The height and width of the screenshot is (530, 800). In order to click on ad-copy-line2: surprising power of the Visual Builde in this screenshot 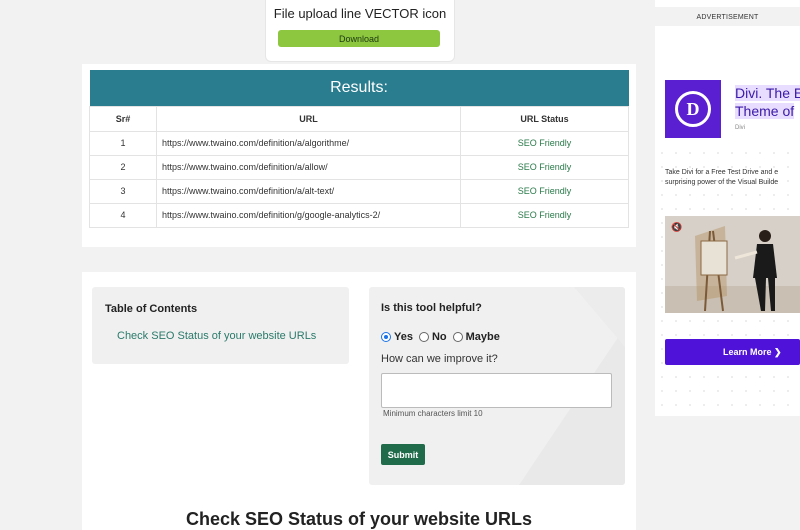, I will do `click(722, 182)`.